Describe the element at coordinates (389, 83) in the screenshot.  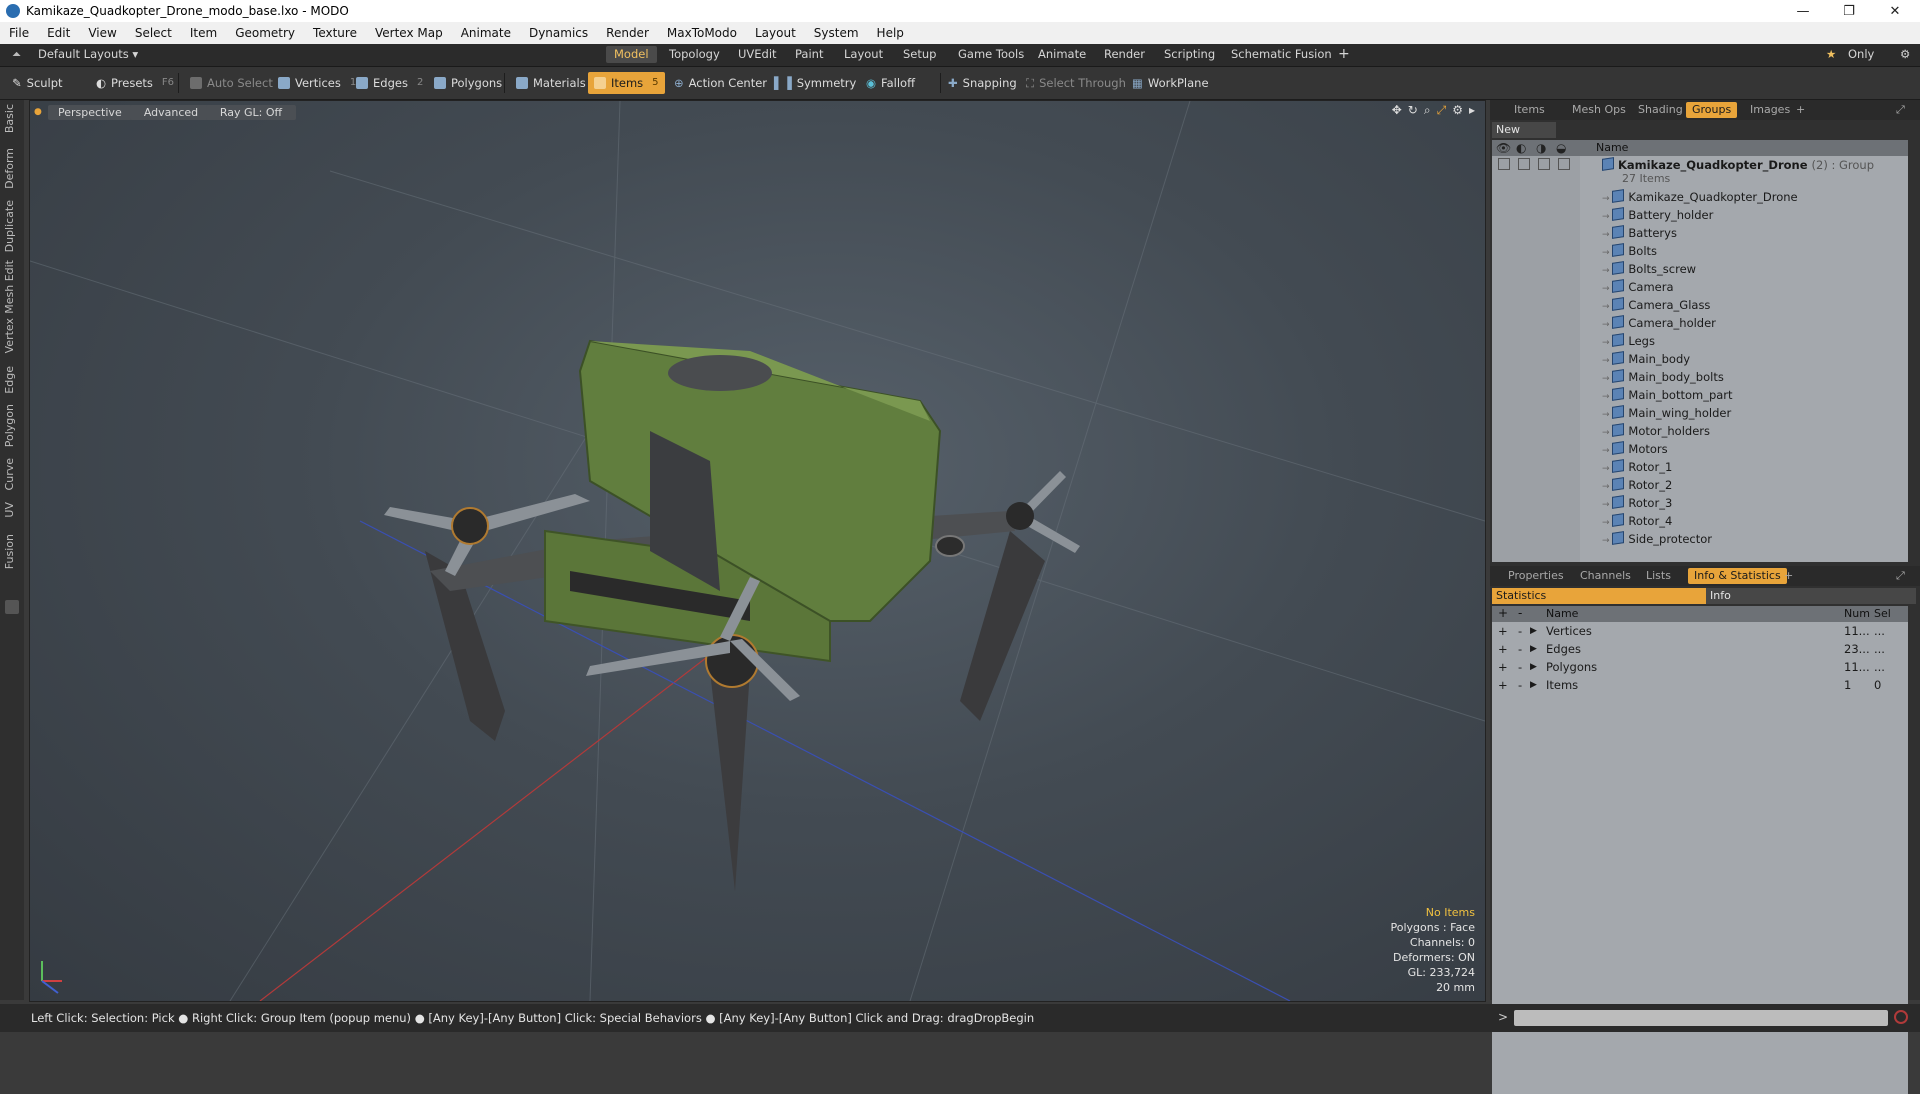
I see `edges-button: Edges 2` at that location.